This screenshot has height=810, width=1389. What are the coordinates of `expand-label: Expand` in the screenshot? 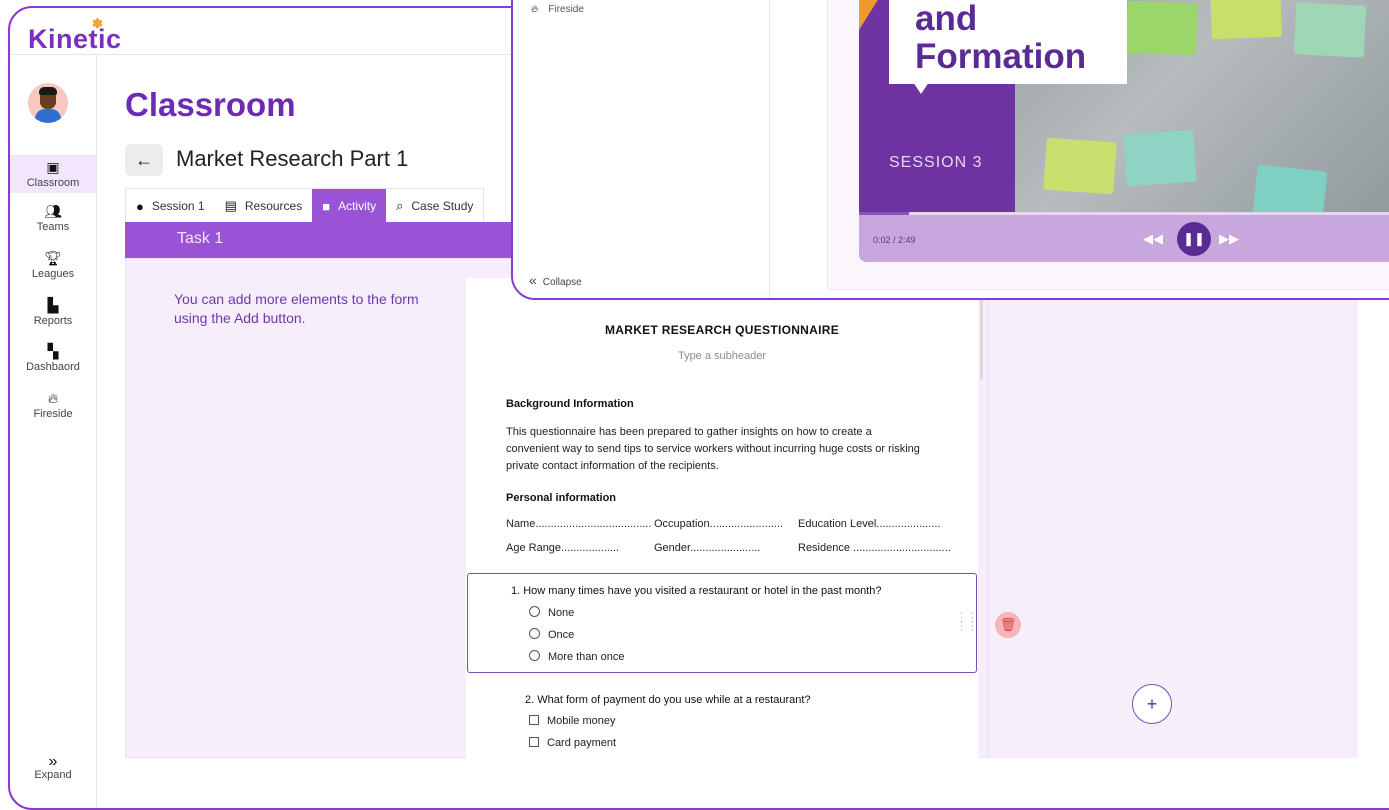 It's located at (53, 775).